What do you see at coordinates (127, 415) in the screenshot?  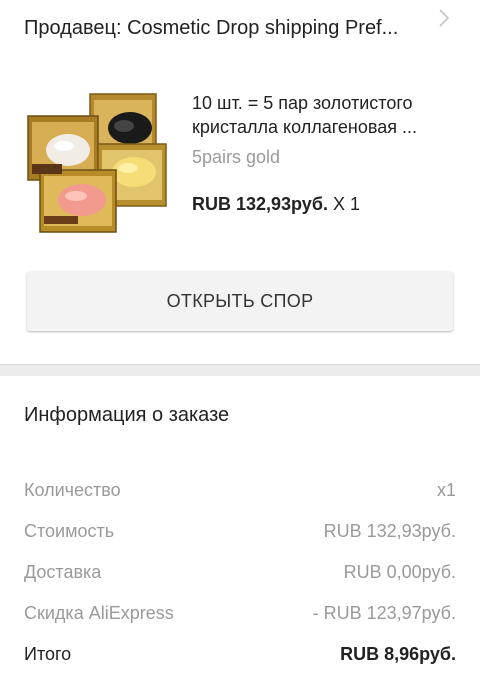 I see `order-info-title: Информация о заказе` at bounding box center [127, 415].